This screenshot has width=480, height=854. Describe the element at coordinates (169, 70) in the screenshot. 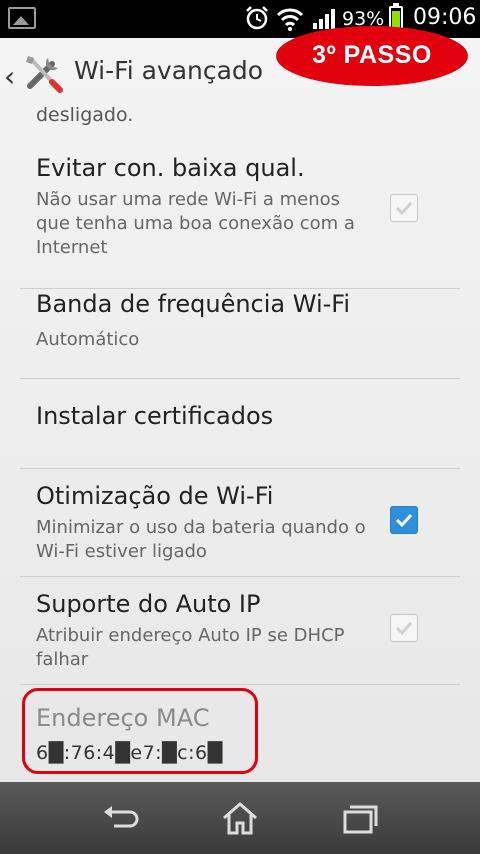

I see `page-title: Wi-Fi avançado` at that location.